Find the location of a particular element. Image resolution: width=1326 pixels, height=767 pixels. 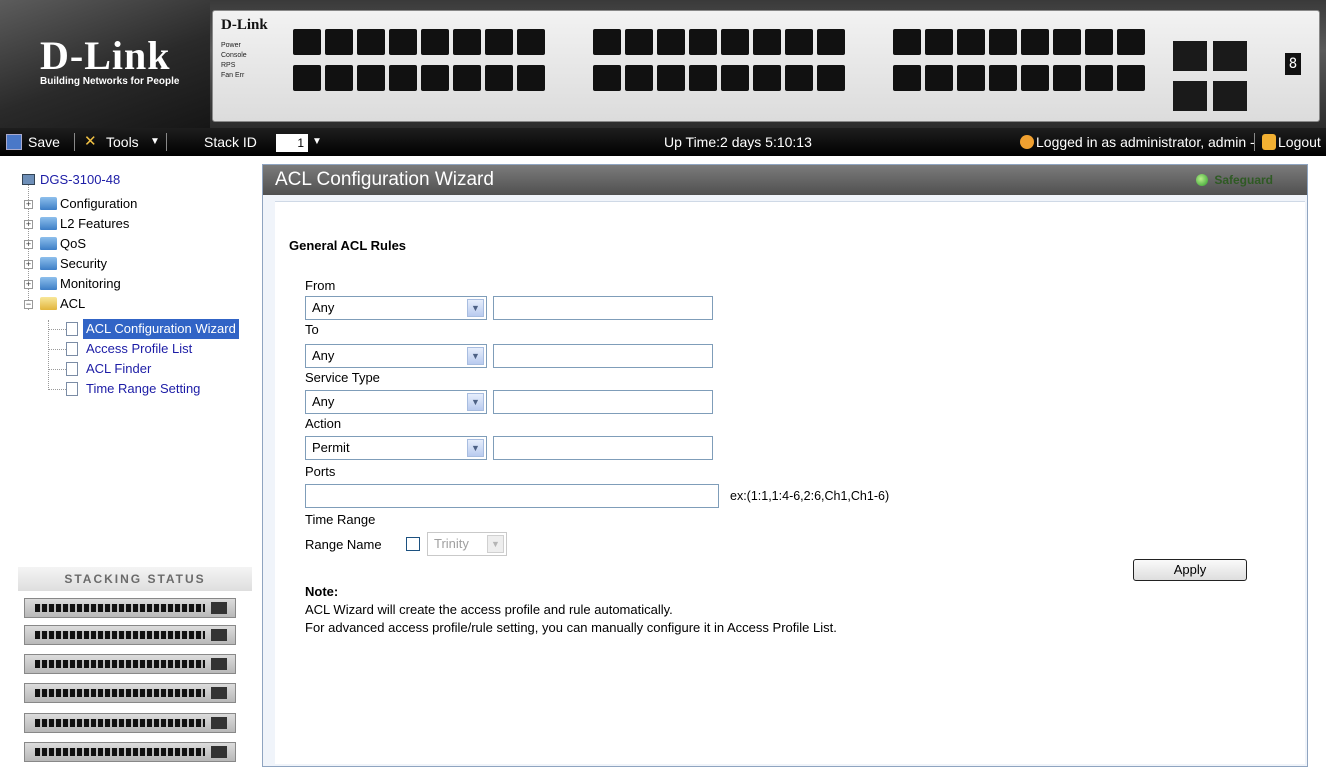

to-select: Any ▼ is located at coordinates (396, 356).